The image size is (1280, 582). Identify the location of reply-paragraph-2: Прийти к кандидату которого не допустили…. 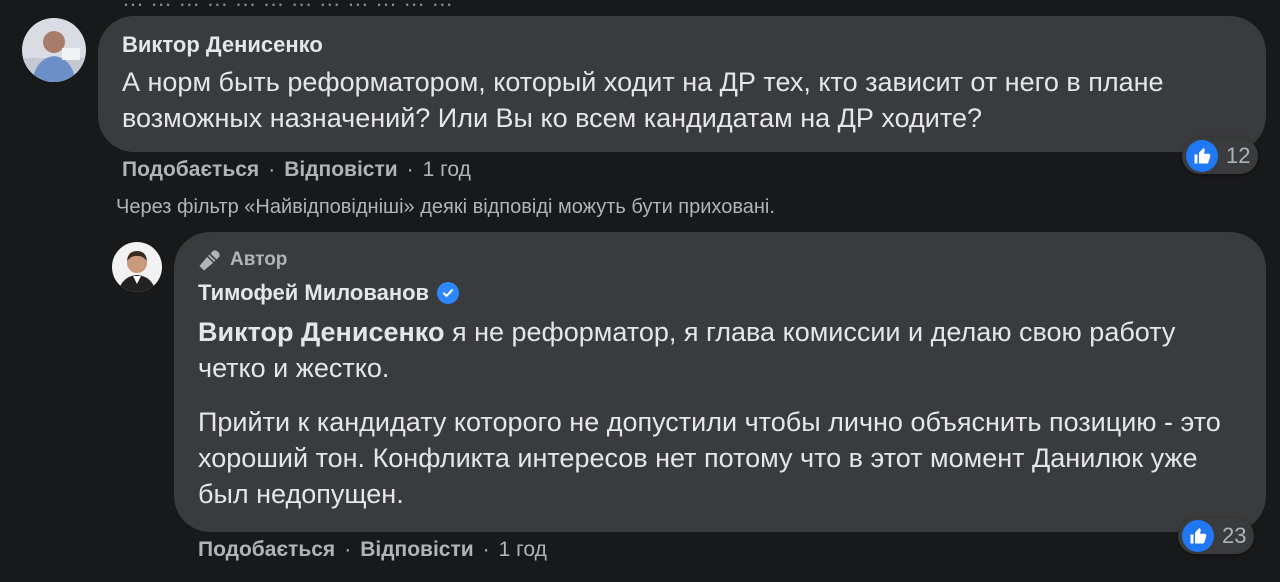
(709, 458).